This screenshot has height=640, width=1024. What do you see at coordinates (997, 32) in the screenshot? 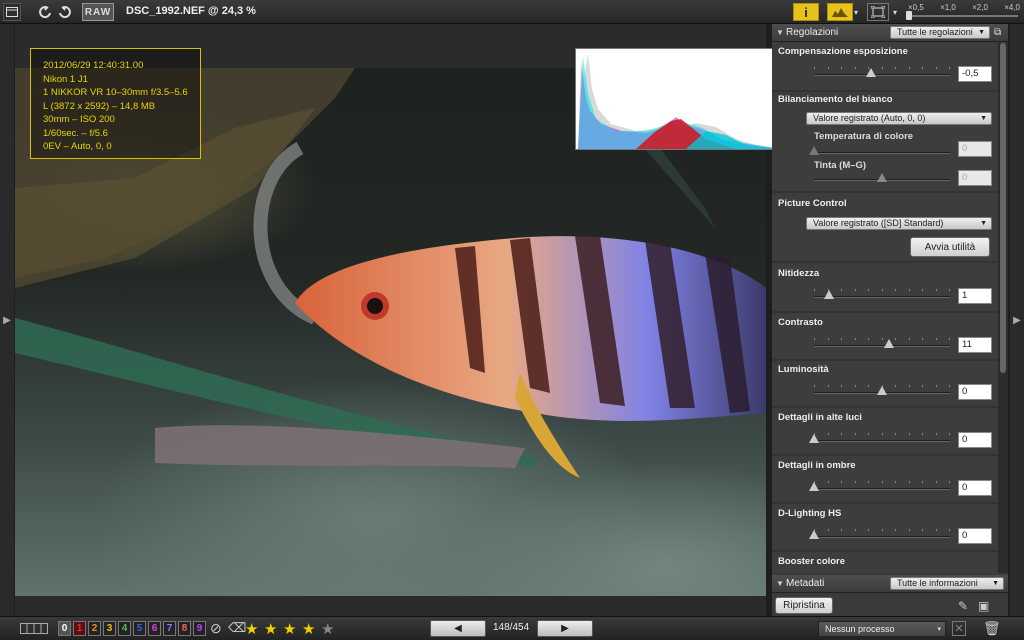
I see `copy-adjustments-icon: ⧉` at bounding box center [997, 32].